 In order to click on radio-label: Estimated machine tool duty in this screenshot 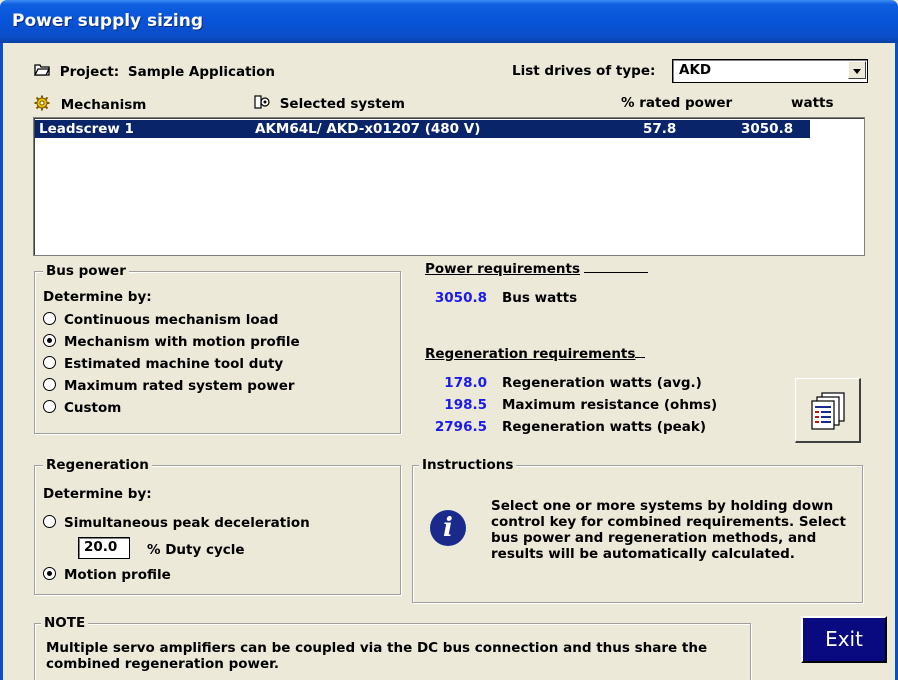, I will do `click(174, 364)`.